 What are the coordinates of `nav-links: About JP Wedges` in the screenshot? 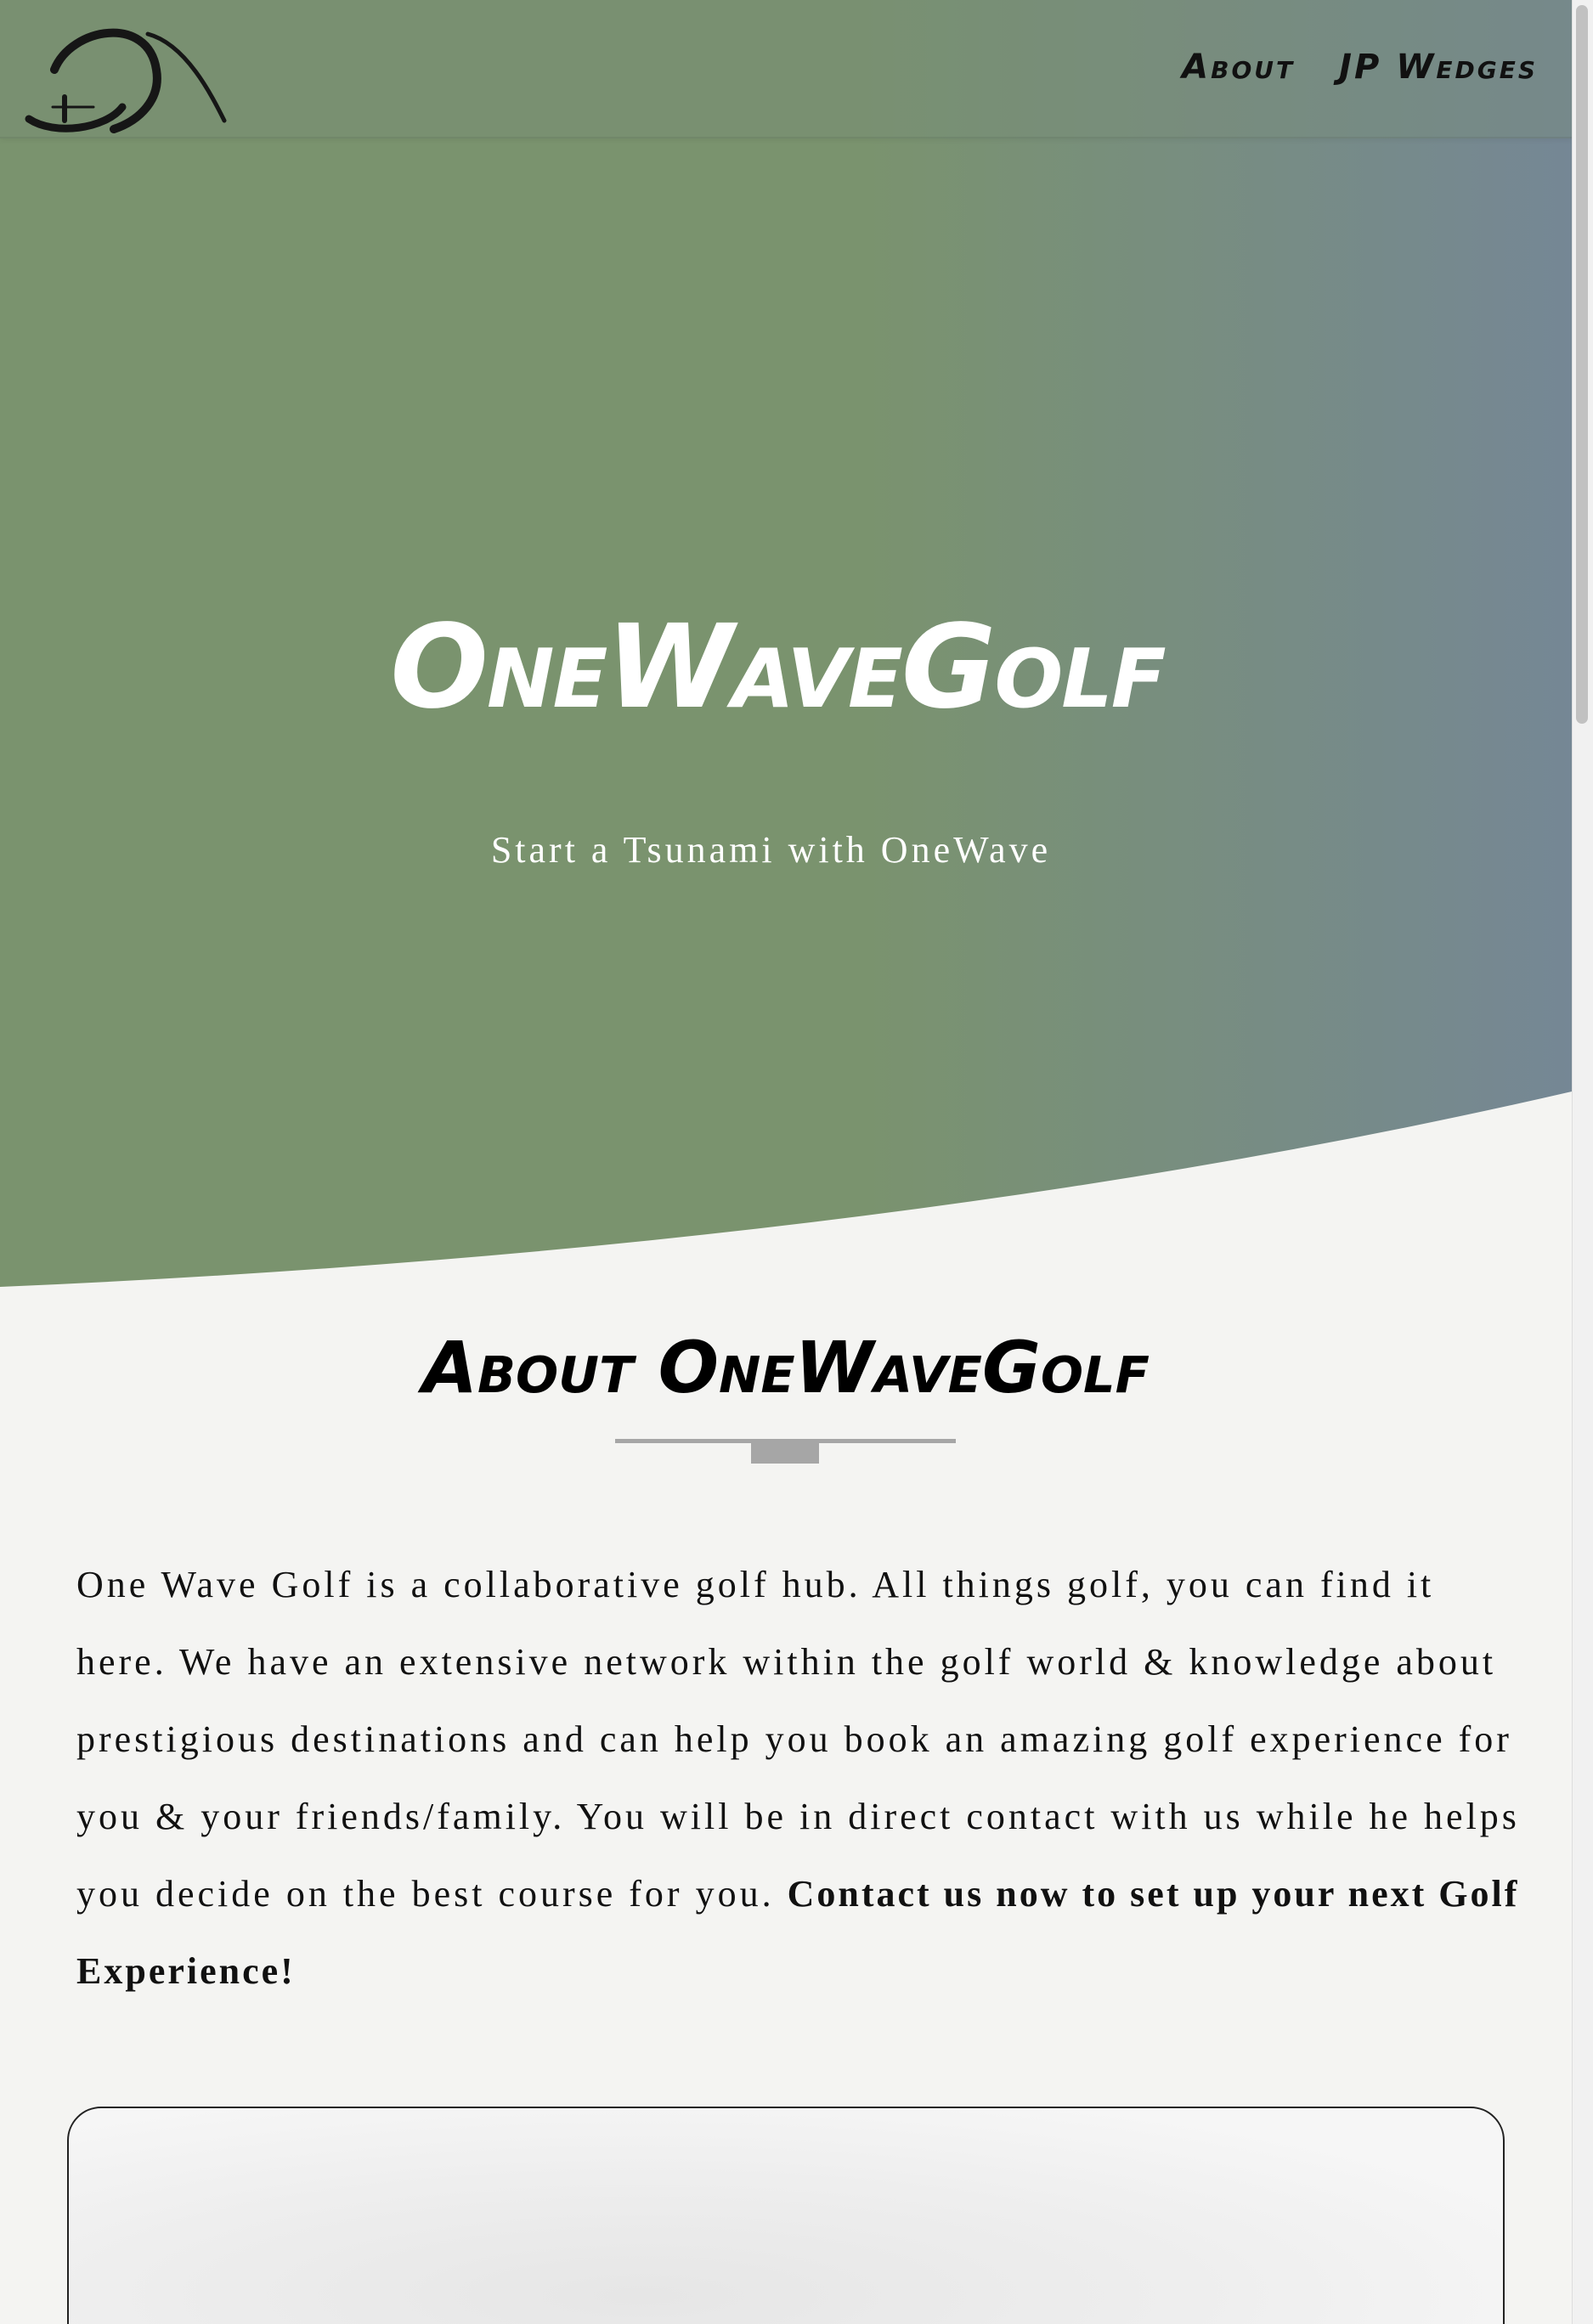 It's located at (1360, 67).